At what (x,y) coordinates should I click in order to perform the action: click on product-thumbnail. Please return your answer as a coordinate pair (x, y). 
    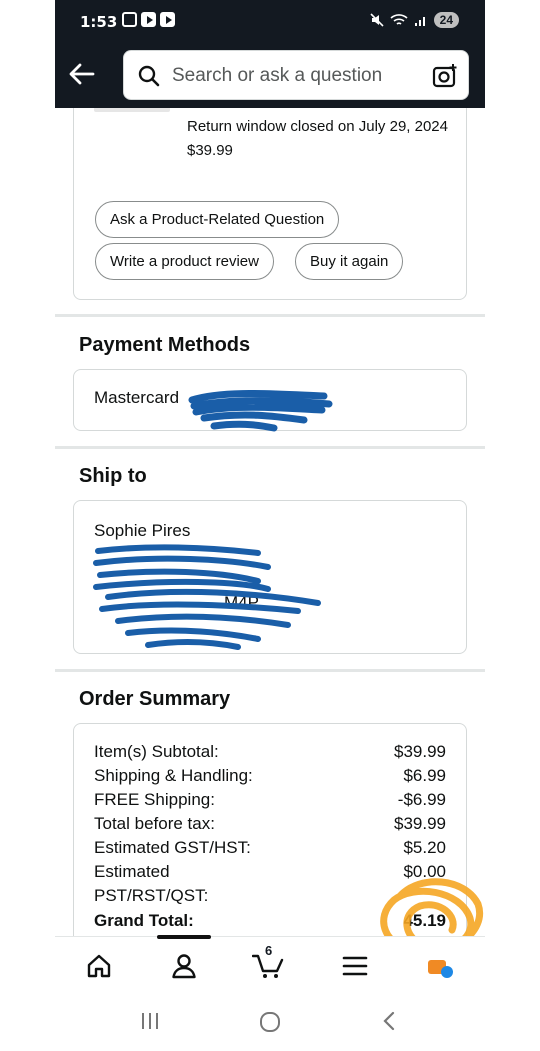
    Looking at the image, I should click on (132, 110).